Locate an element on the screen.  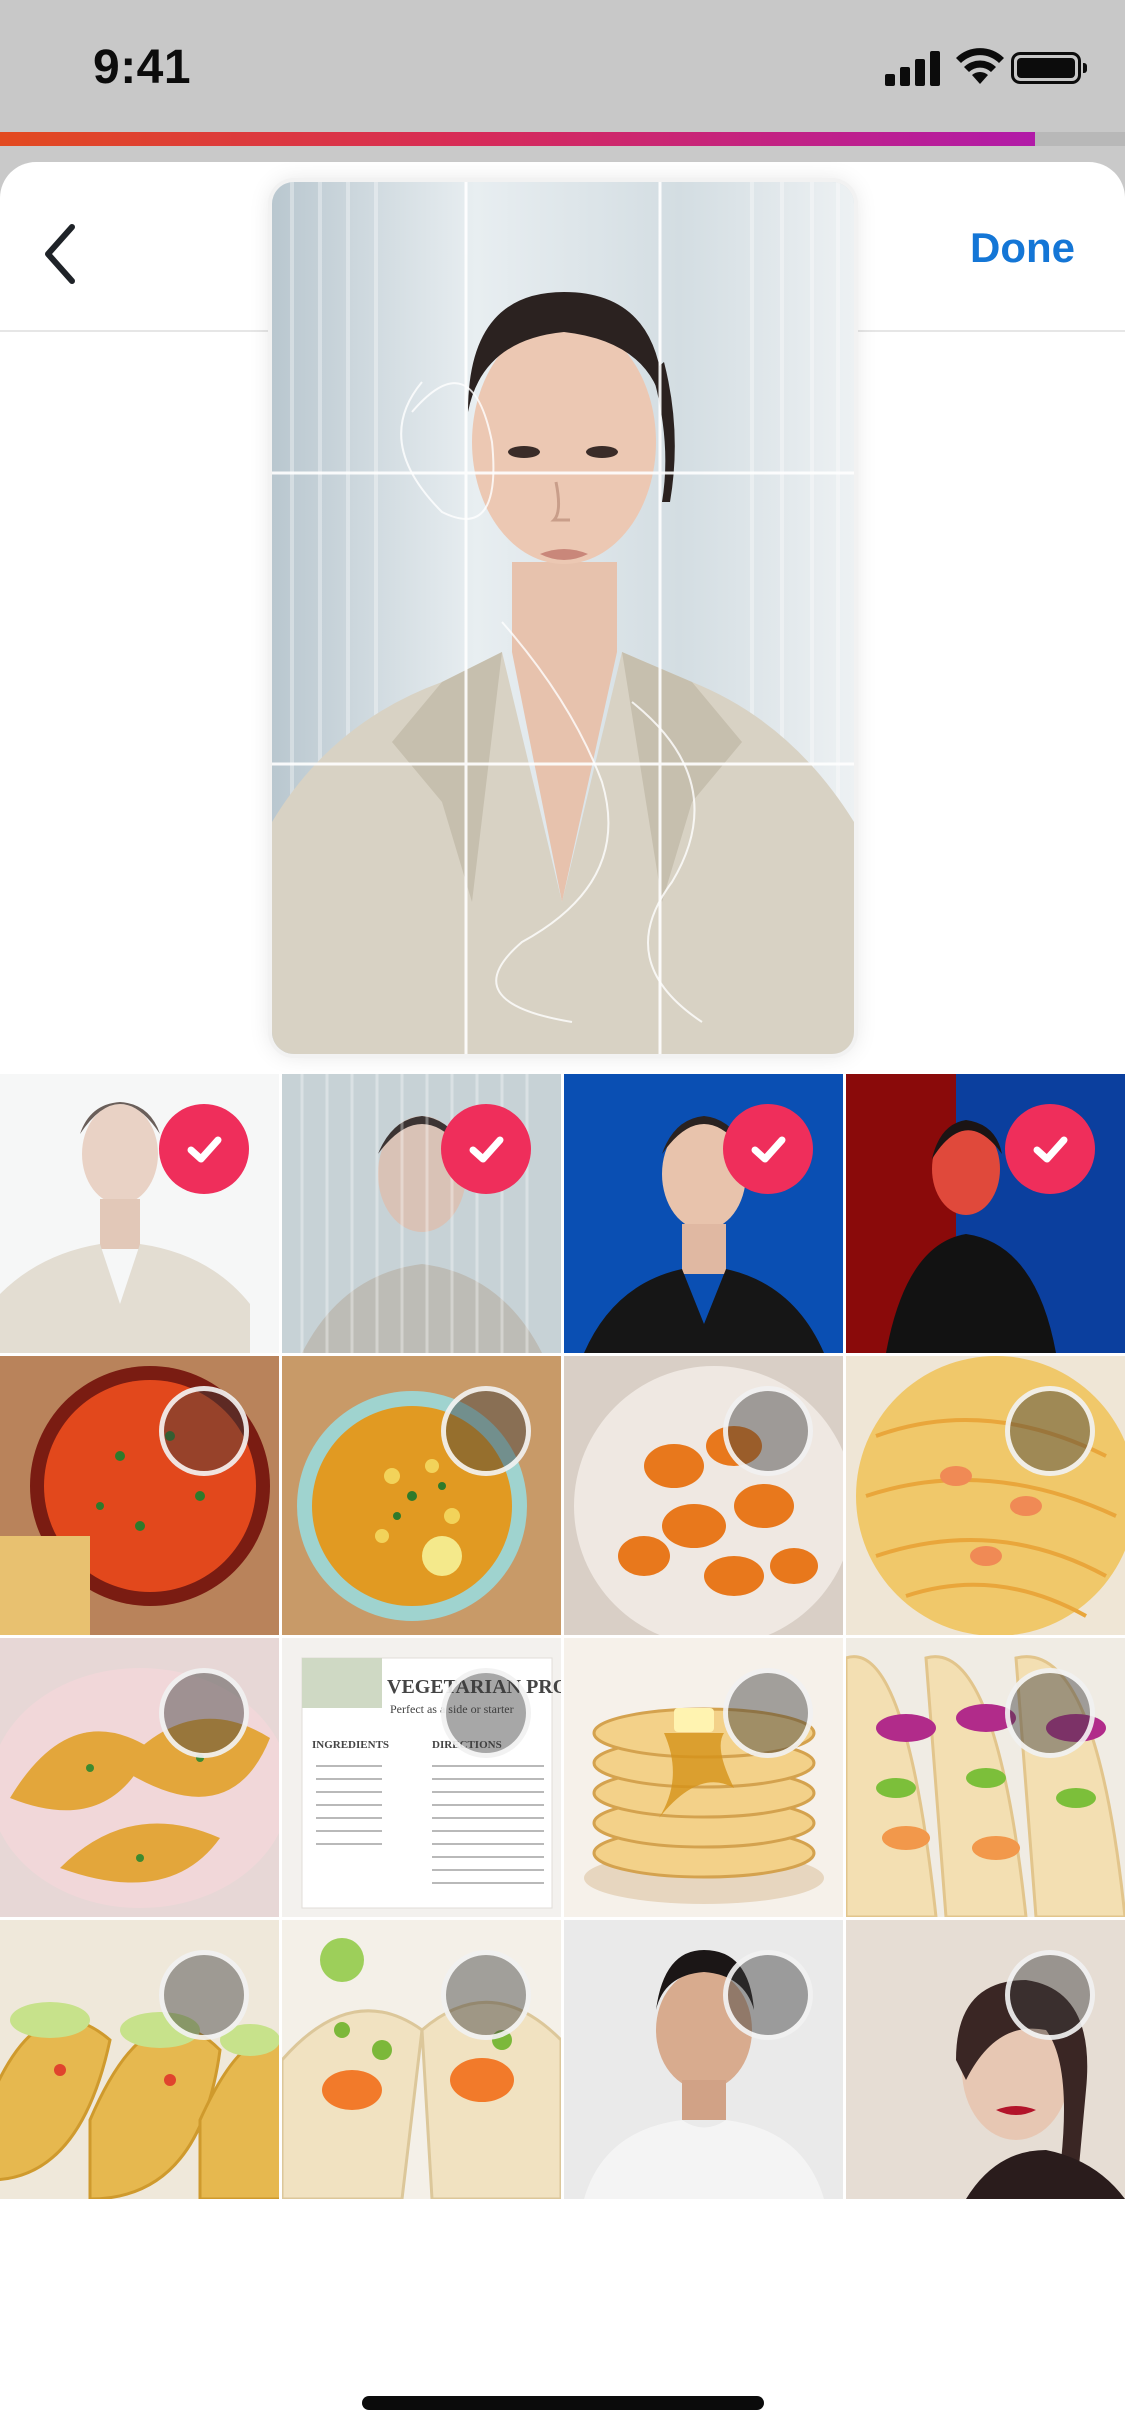
battery-icon is located at coordinates (1049, 68).